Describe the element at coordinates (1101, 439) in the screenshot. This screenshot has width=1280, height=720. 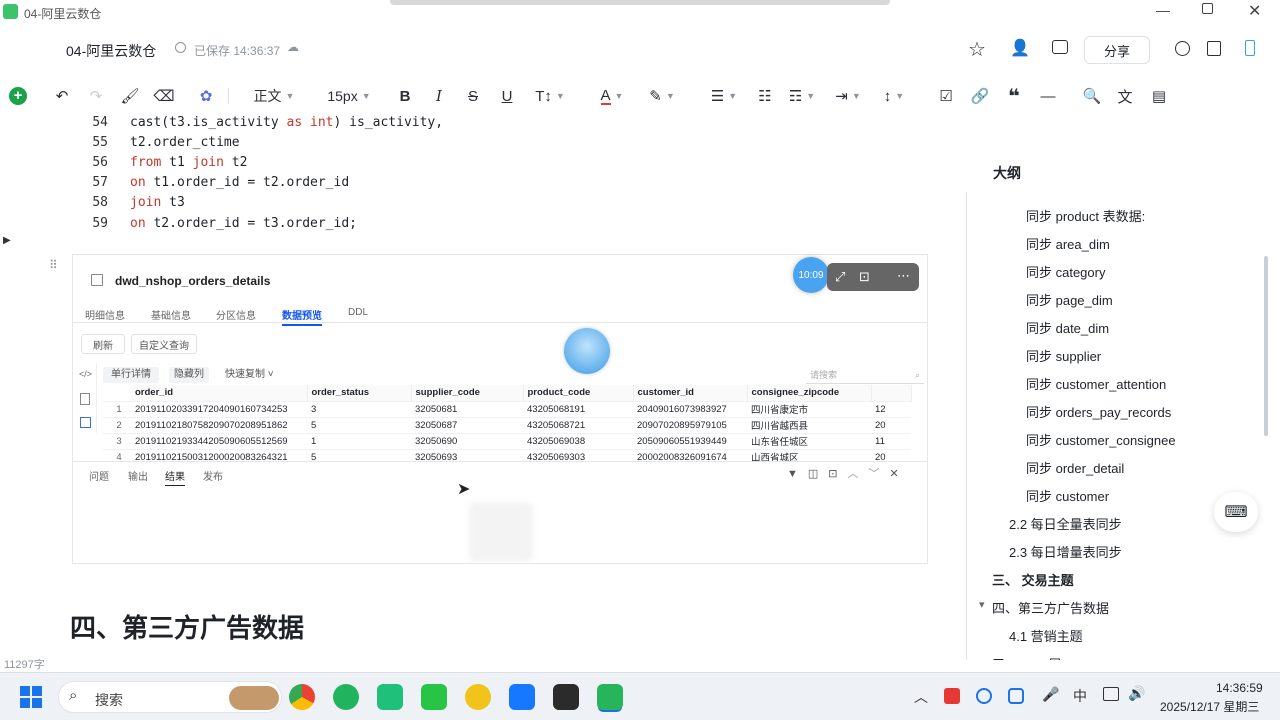
I see `outline-item: 同步 customer_consignee` at that location.